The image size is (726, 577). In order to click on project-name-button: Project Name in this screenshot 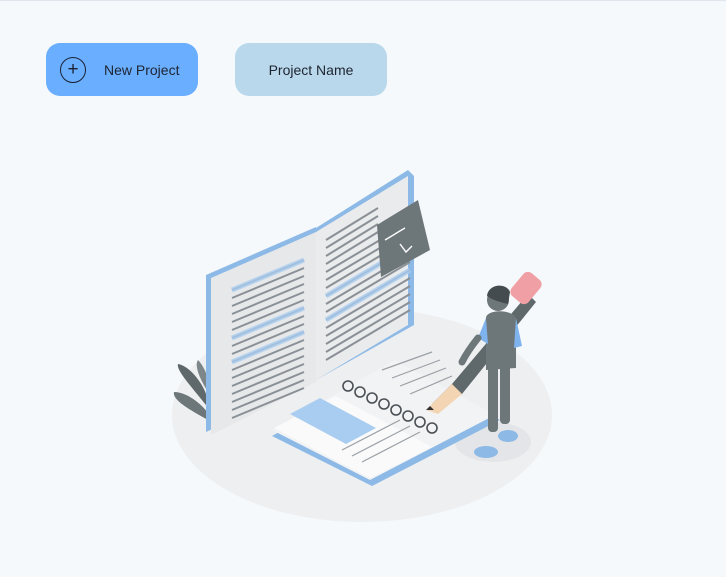, I will do `click(311, 69)`.